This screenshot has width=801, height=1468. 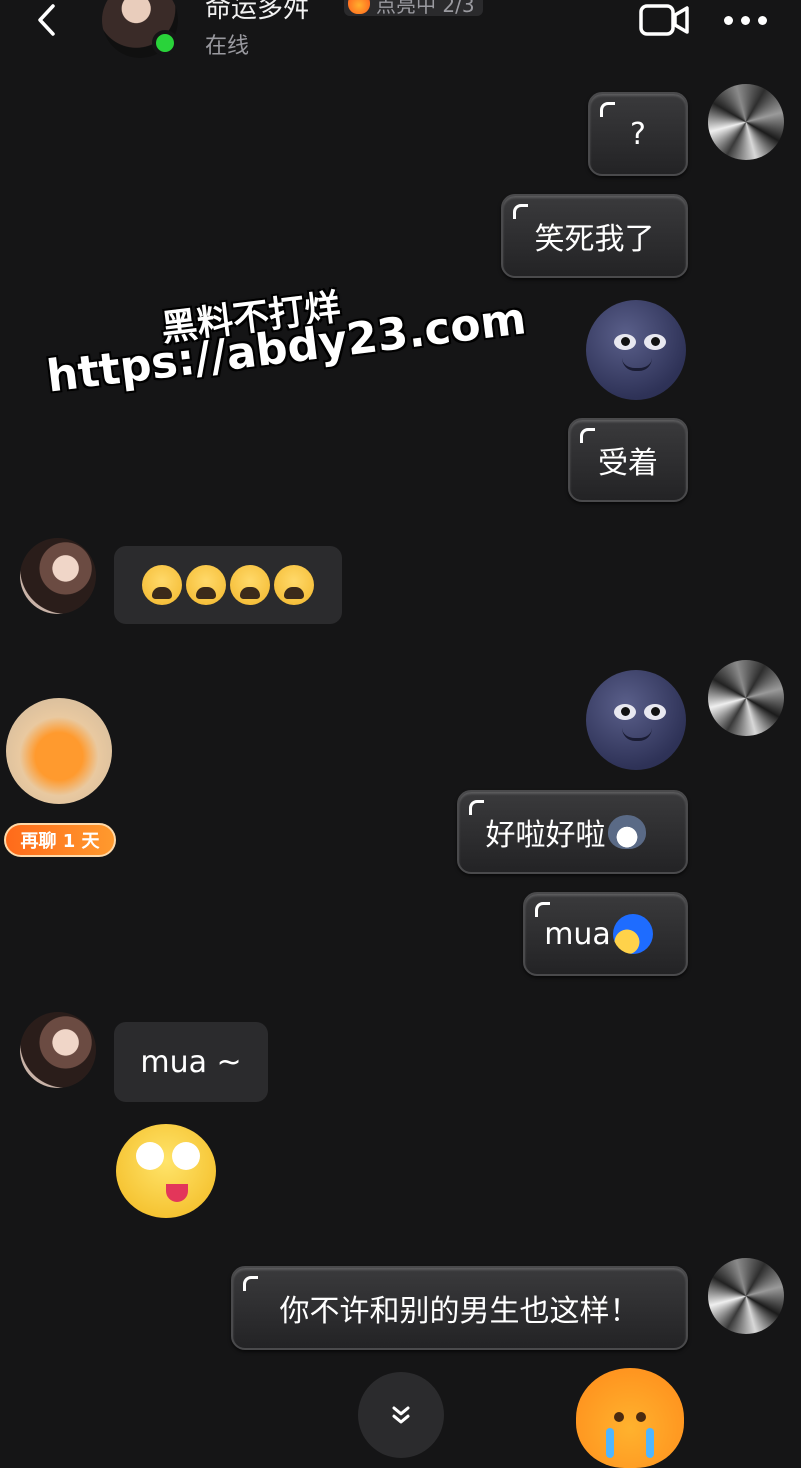 I want to click on streak-widget, so click(x=59, y=751).